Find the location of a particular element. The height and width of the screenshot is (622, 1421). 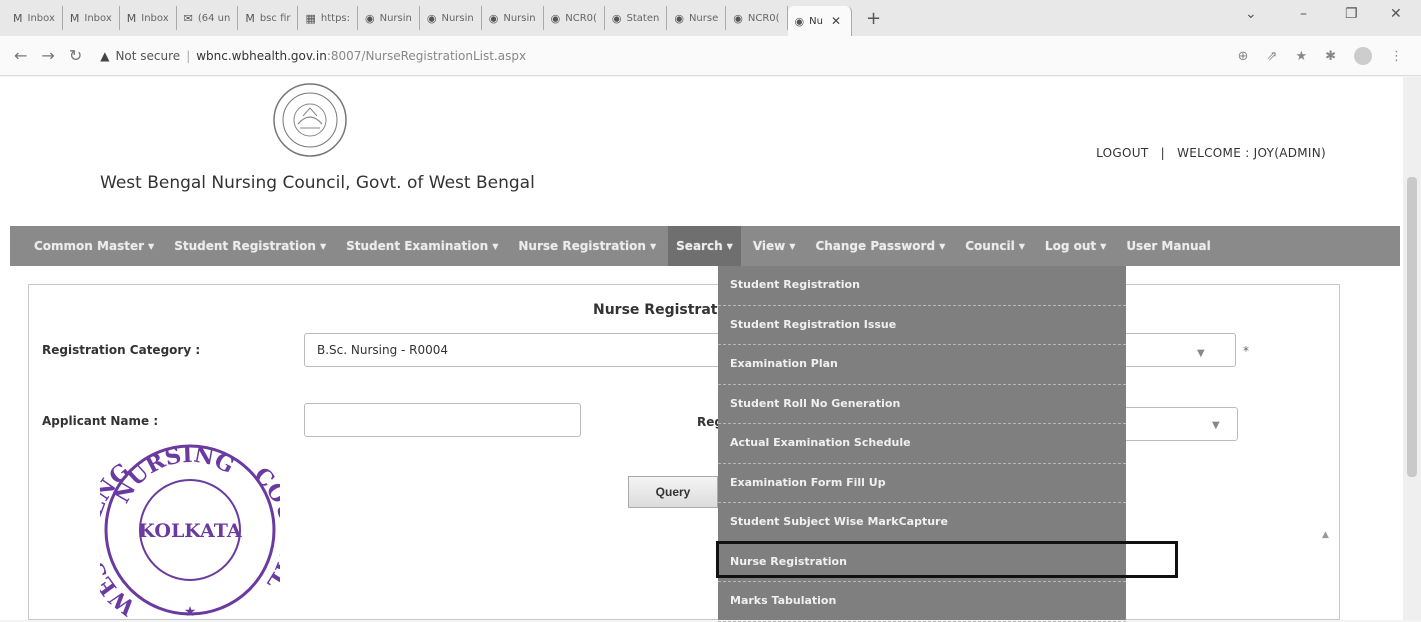

url-path: :8007/NurseRegistrationList.aspx is located at coordinates (426, 55).